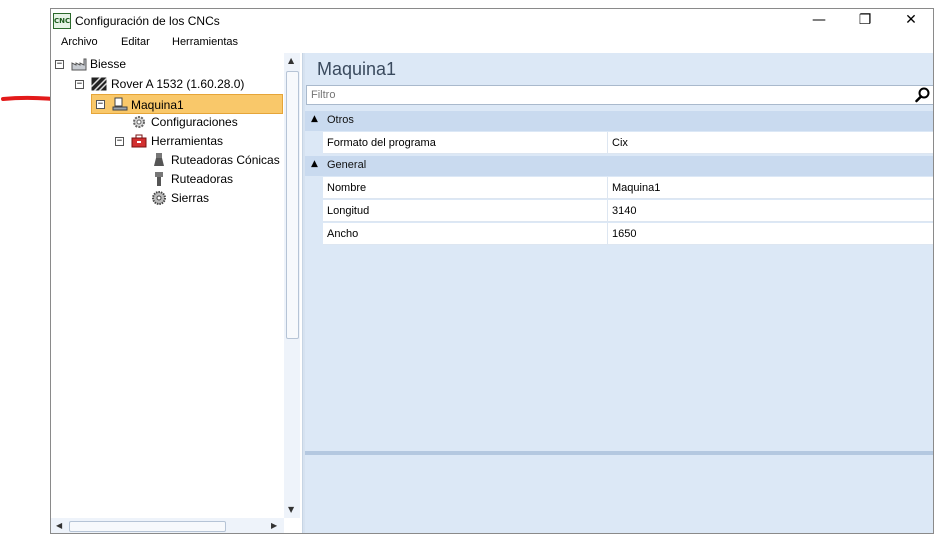  I want to click on description-pane, so click(619, 494).